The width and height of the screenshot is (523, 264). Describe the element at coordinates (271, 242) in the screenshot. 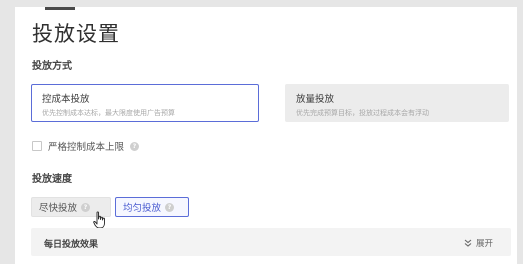

I see `daily-effect-bar: 每日投放效果 展开` at that location.